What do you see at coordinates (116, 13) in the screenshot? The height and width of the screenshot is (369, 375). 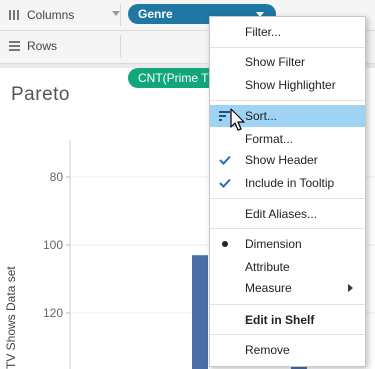 I see `columns-shelf-menu-icon` at bounding box center [116, 13].